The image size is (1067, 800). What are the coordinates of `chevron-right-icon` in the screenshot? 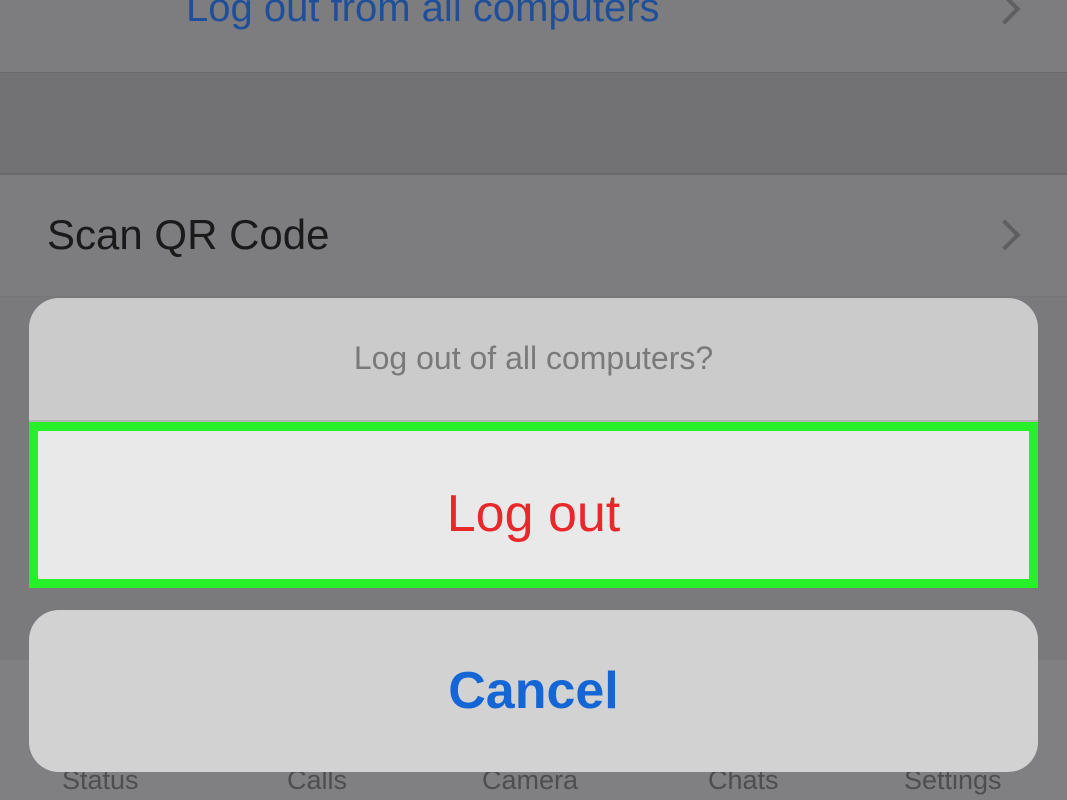 It's located at (1005, 12).